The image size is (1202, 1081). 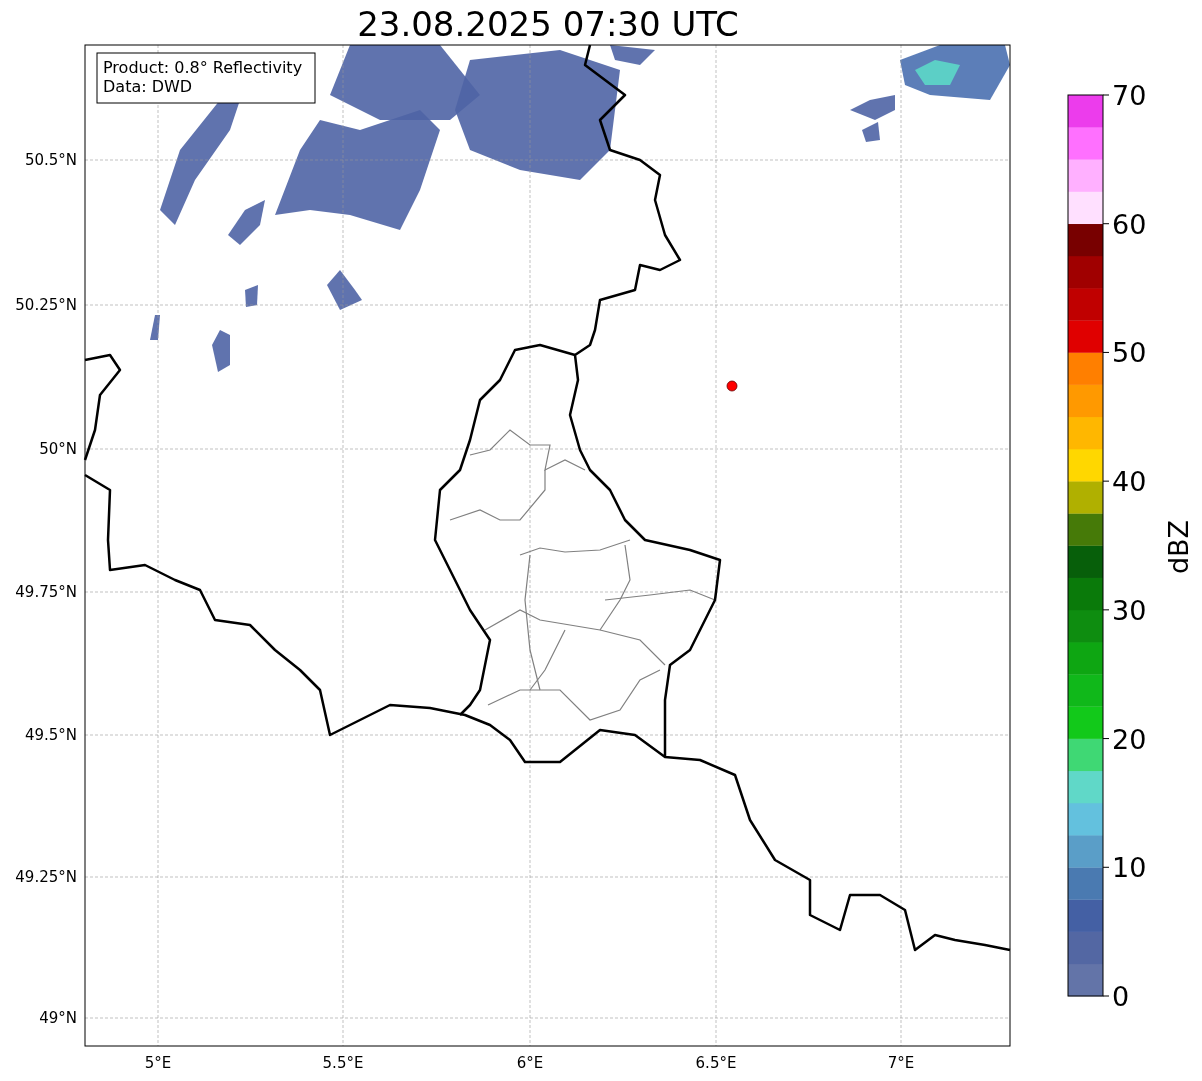 I want to click on longitude-label: 5.5°E, so click(x=343, y=1063).